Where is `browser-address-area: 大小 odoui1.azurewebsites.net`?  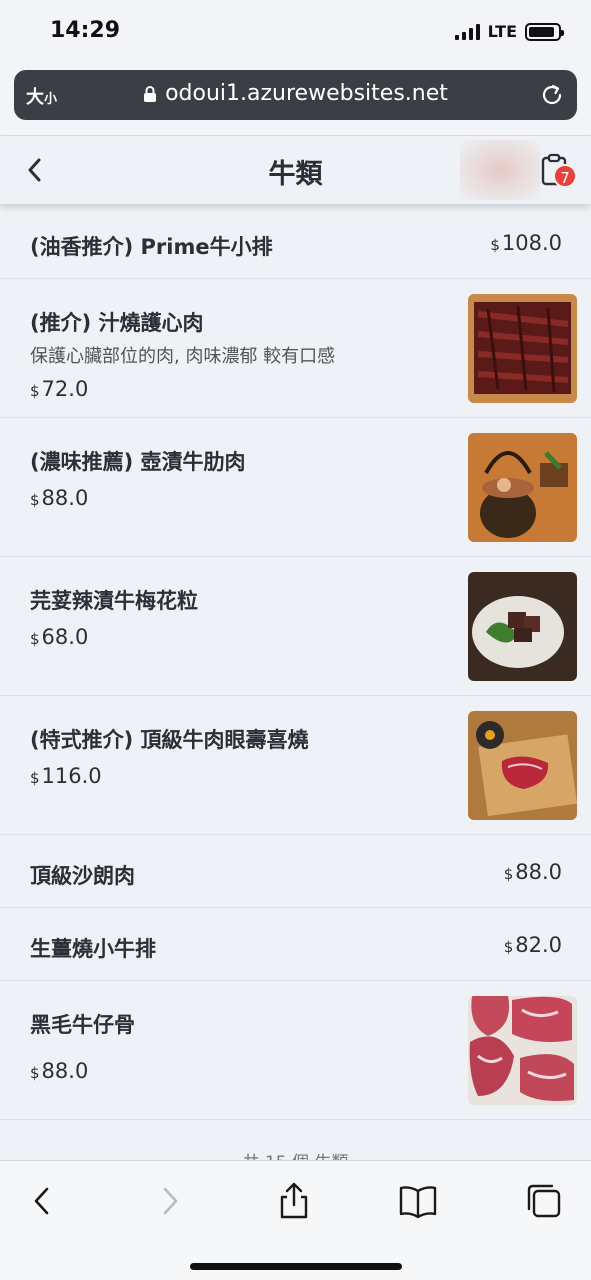
browser-address-area: 大小 odoui1.azurewebsites.net is located at coordinates (295, 100).